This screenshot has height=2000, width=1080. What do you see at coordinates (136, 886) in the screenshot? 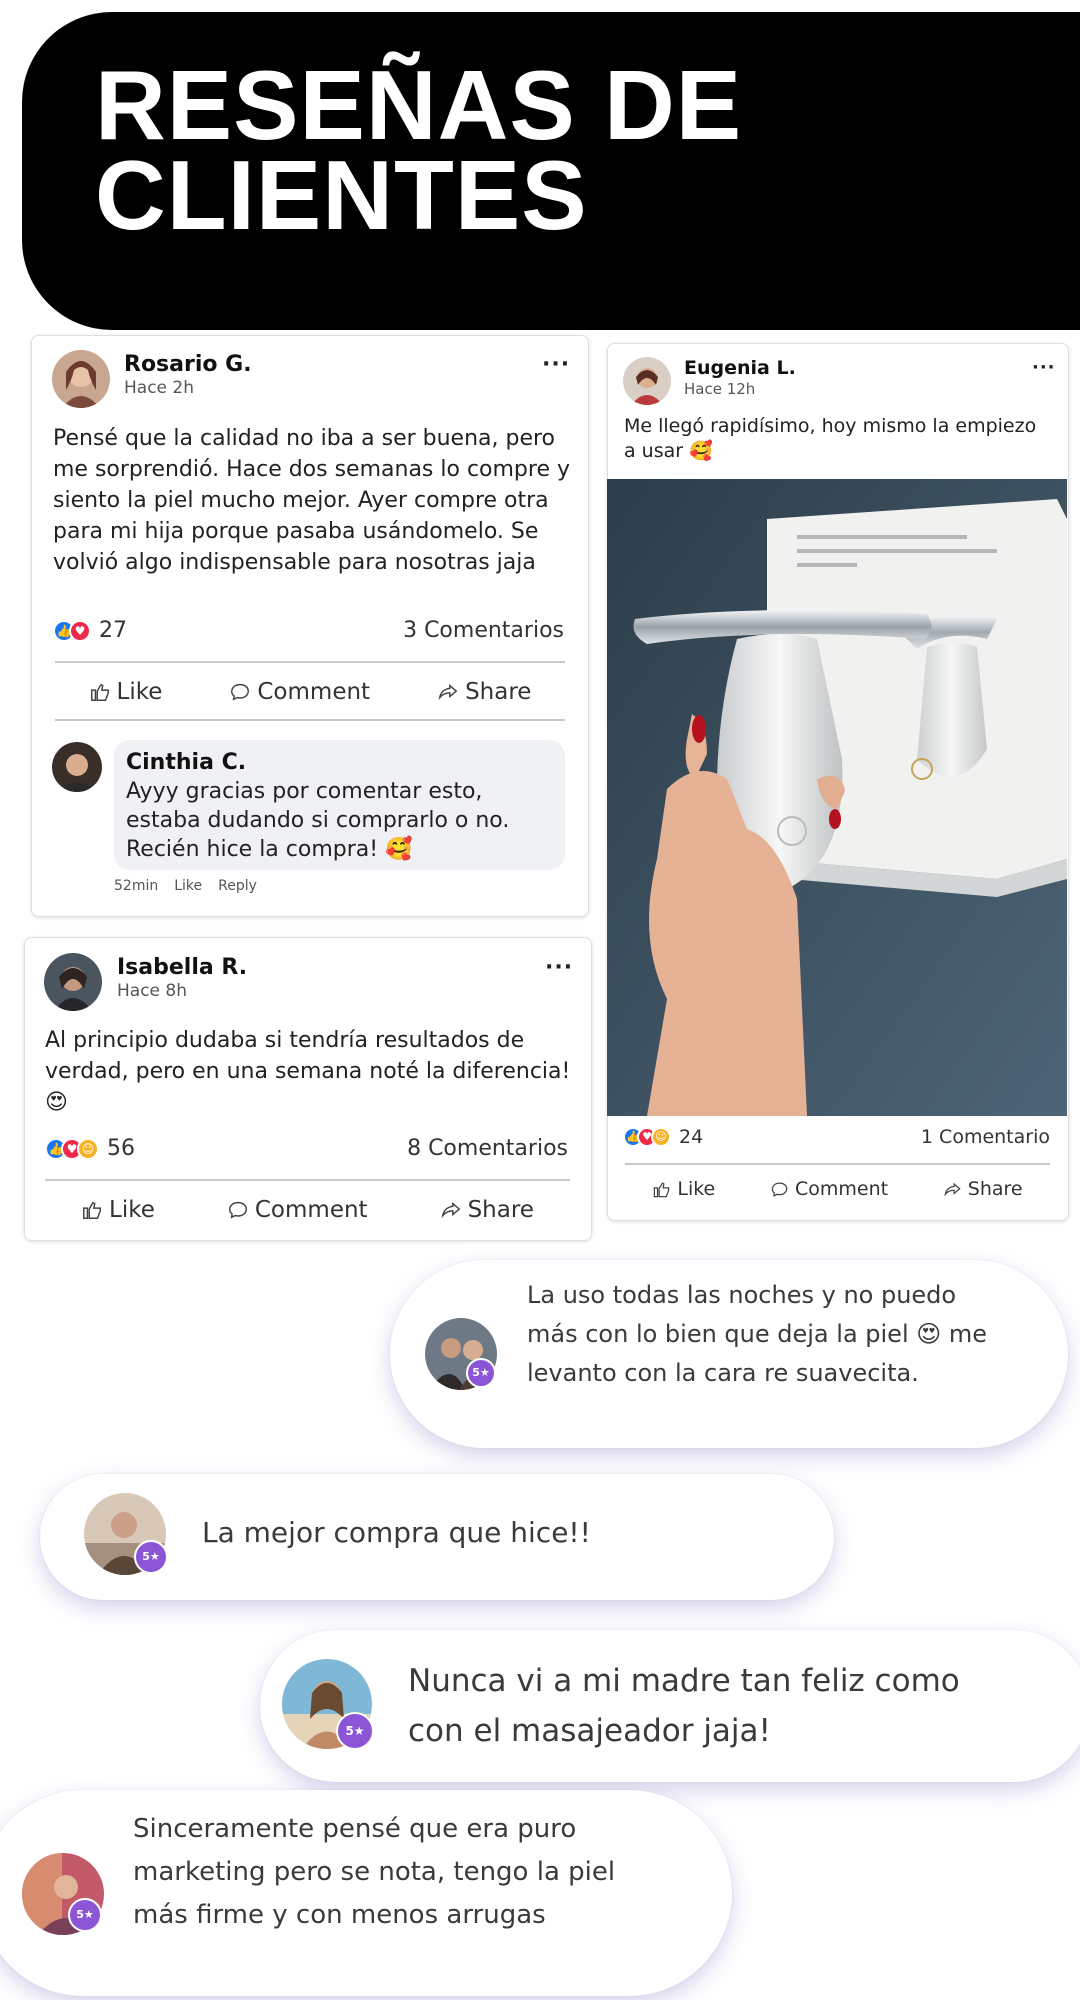
I see `reply-time: 52min` at bounding box center [136, 886].